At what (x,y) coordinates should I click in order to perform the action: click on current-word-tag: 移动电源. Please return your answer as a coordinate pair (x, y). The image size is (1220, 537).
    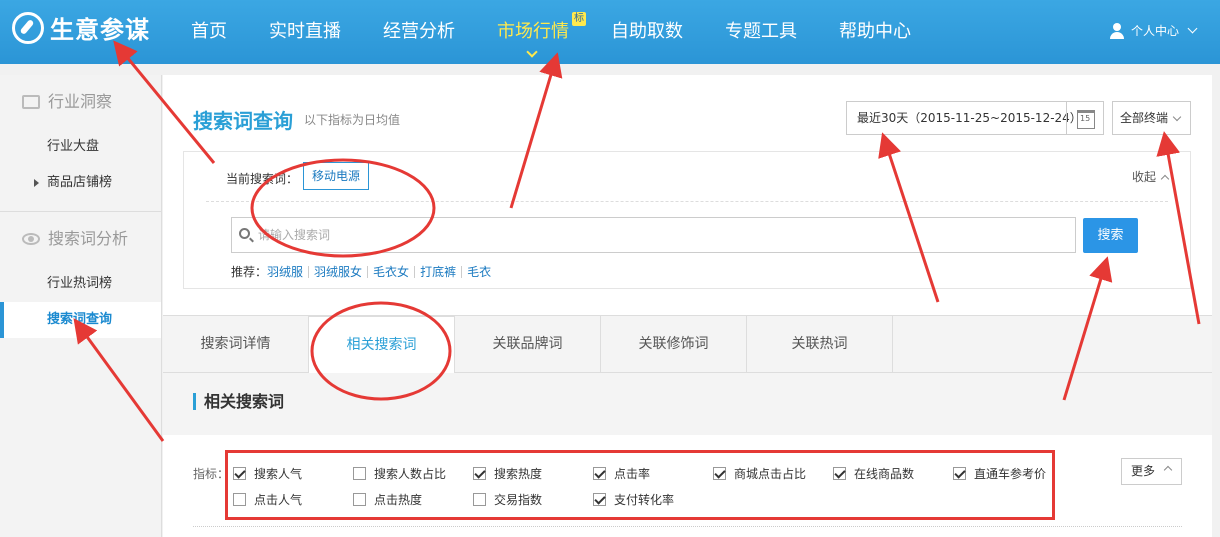
    Looking at the image, I should click on (336, 176).